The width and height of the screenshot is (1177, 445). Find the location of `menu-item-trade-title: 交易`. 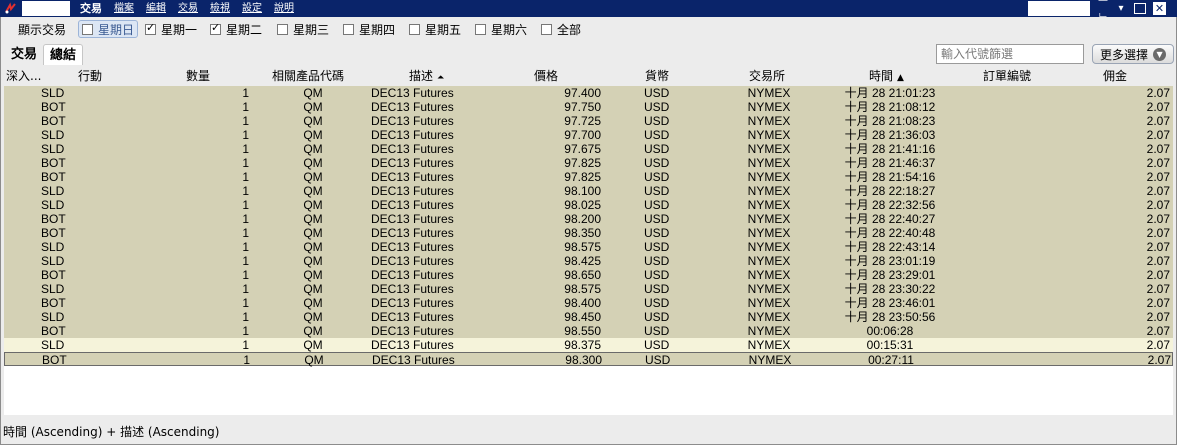

menu-item-trade-title: 交易 is located at coordinates (91, 8).